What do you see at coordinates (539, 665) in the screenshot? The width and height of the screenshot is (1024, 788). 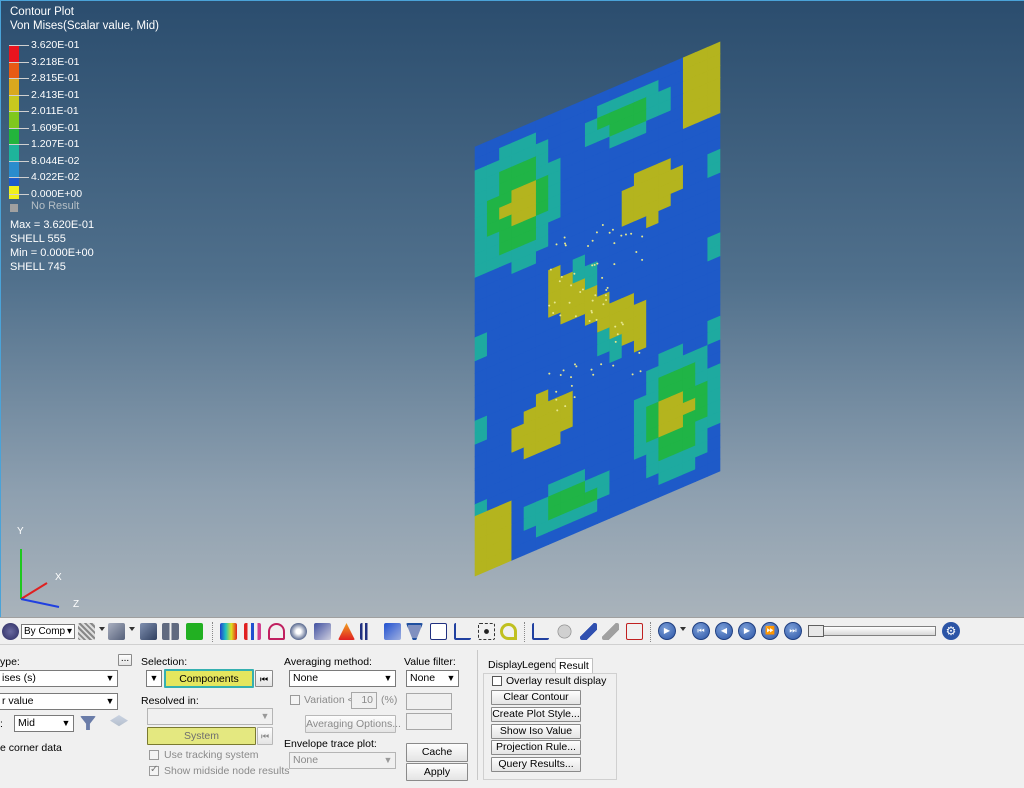 I see `tab-legend: Legend` at bounding box center [539, 665].